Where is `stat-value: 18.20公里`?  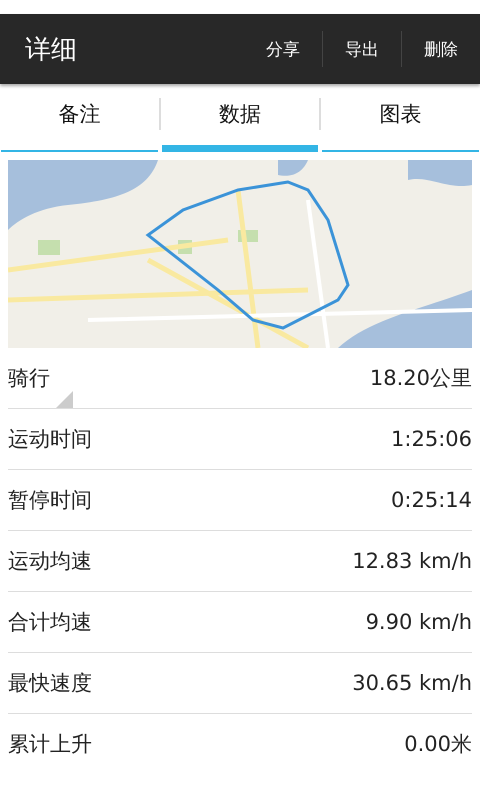 stat-value: 18.20公里 is located at coordinates (421, 378).